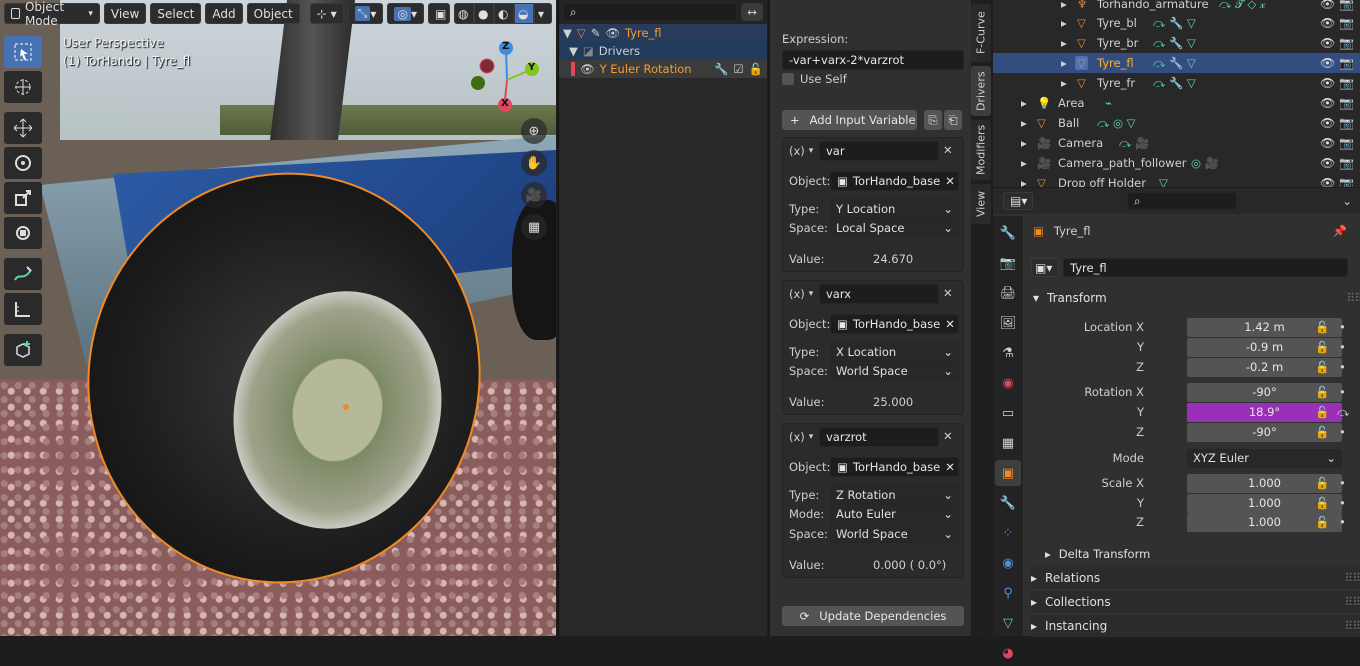 This screenshot has width=1360, height=666. What do you see at coordinates (663, 33) in the screenshot?
I see `channel-object-row: ▼ ▽ ✎ 👁 Tyre_fl` at bounding box center [663, 33].